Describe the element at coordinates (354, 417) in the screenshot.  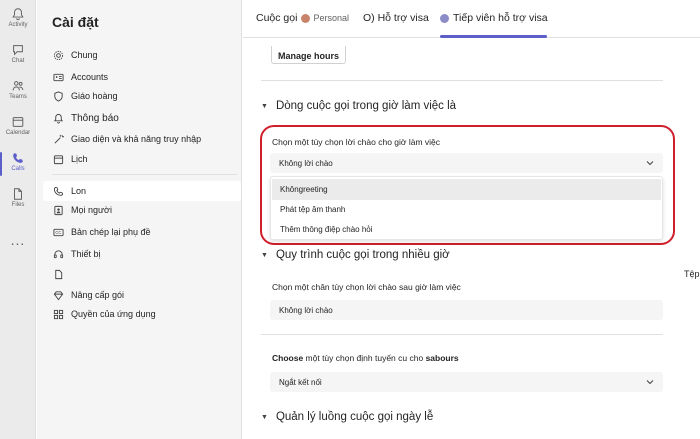
I see `section-title: Quản lý luồng cuộc gọi ngày lễ` at that location.